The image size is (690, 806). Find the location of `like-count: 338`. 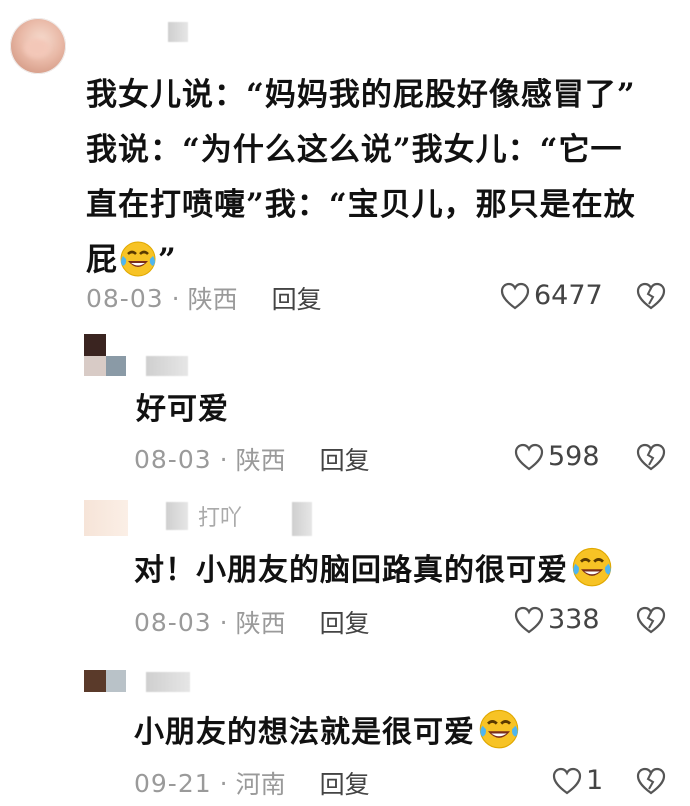

like-count: 338 is located at coordinates (574, 619).